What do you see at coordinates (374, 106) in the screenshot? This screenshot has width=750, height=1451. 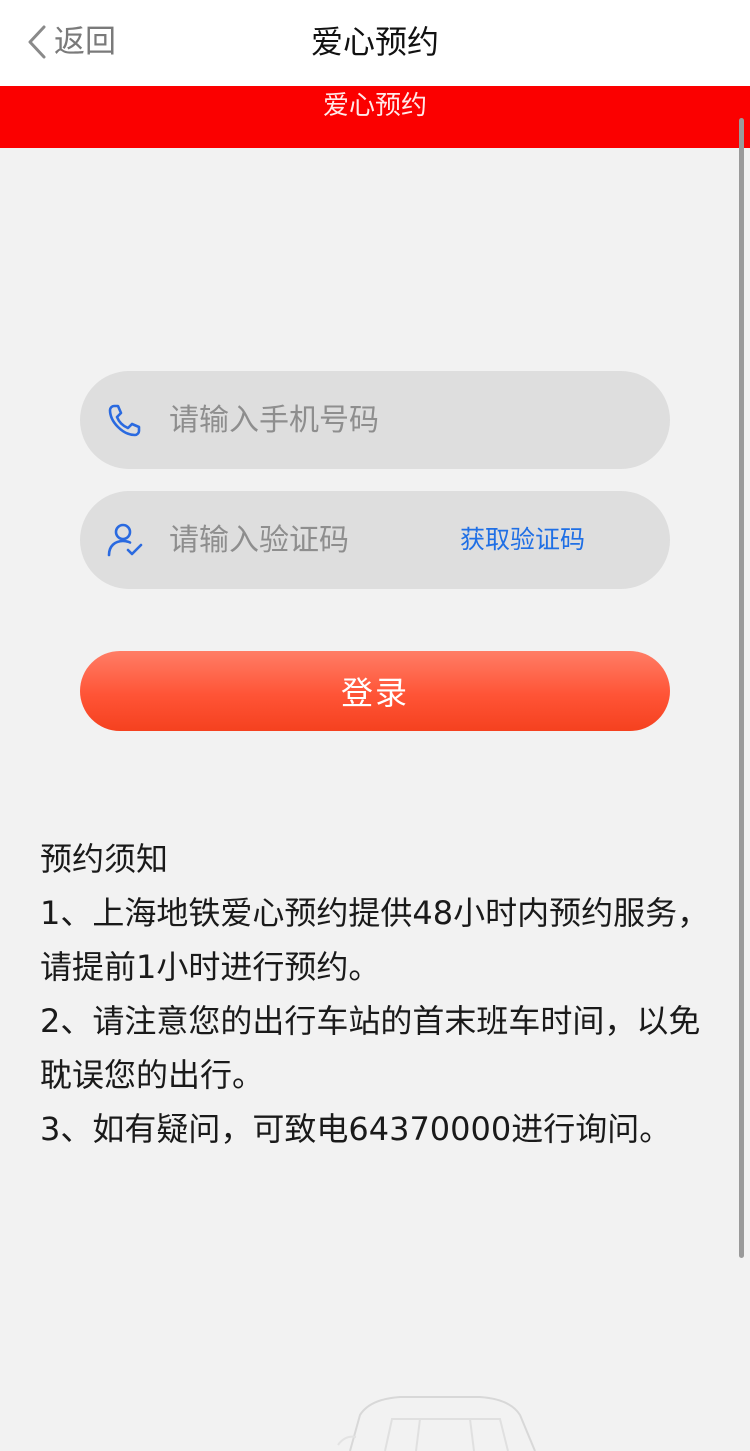 I see `banner-title: 爱心预约` at bounding box center [374, 106].